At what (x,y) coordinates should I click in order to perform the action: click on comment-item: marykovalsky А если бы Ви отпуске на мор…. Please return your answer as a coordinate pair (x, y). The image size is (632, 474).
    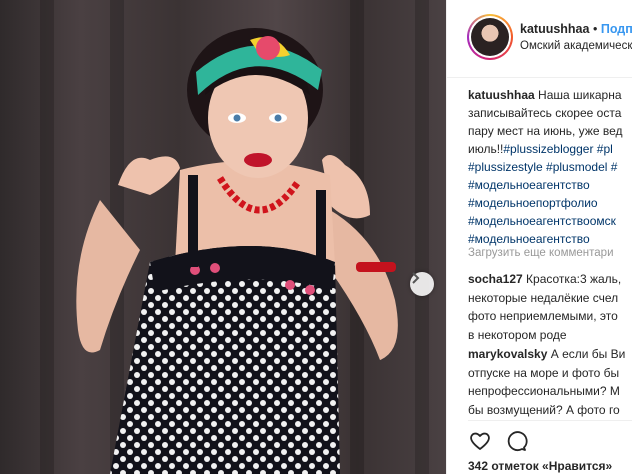
    Looking at the image, I should click on (550, 382).